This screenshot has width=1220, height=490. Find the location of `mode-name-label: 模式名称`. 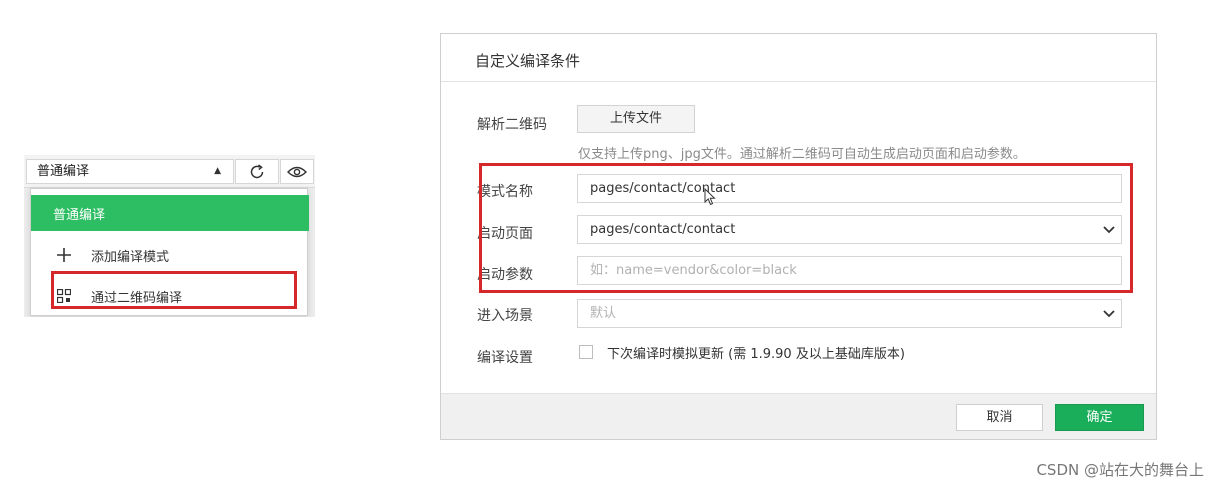

mode-name-label: 模式名称 is located at coordinates (505, 192).